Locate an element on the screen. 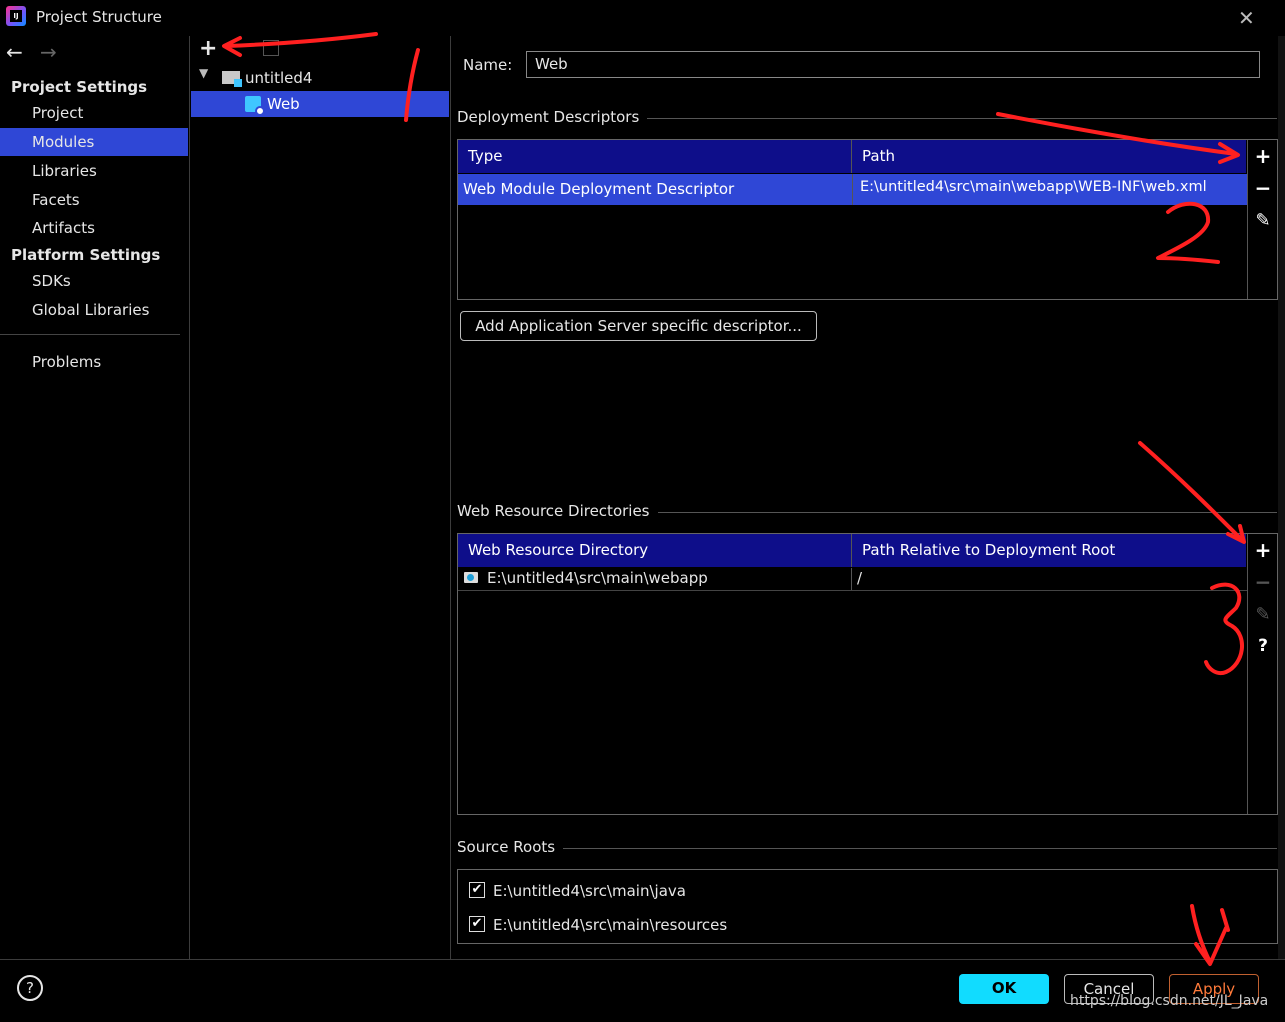 This screenshot has height=1022, width=1285. title-bar: IJ Project Structure ✕ is located at coordinates (642, 18).